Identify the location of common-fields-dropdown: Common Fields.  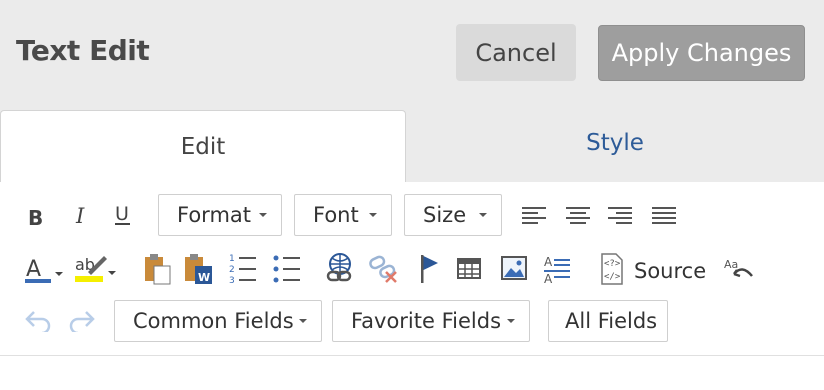
(218, 321).